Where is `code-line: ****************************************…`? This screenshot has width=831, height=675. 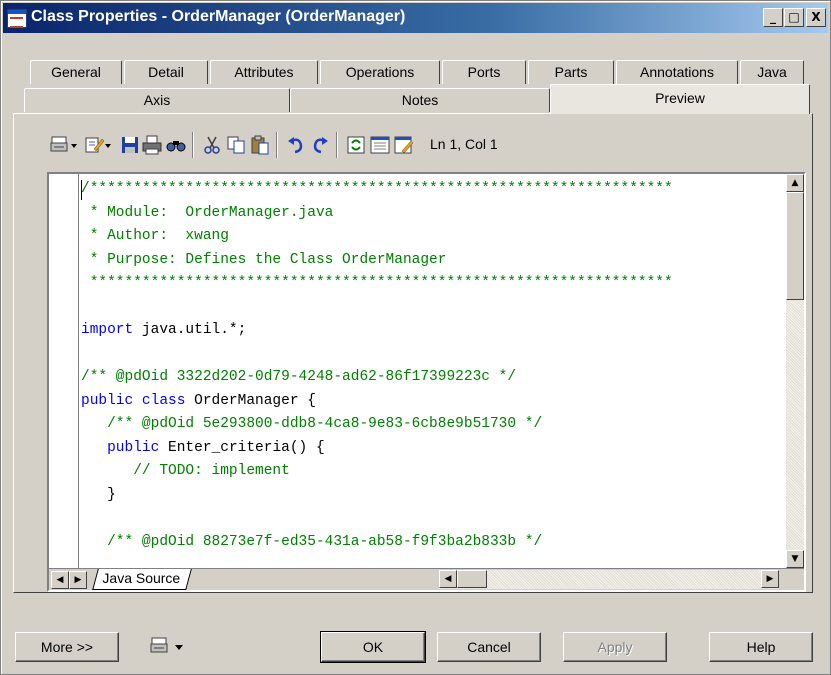
code-line: ****************************************… is located at coordinates (431, 284).